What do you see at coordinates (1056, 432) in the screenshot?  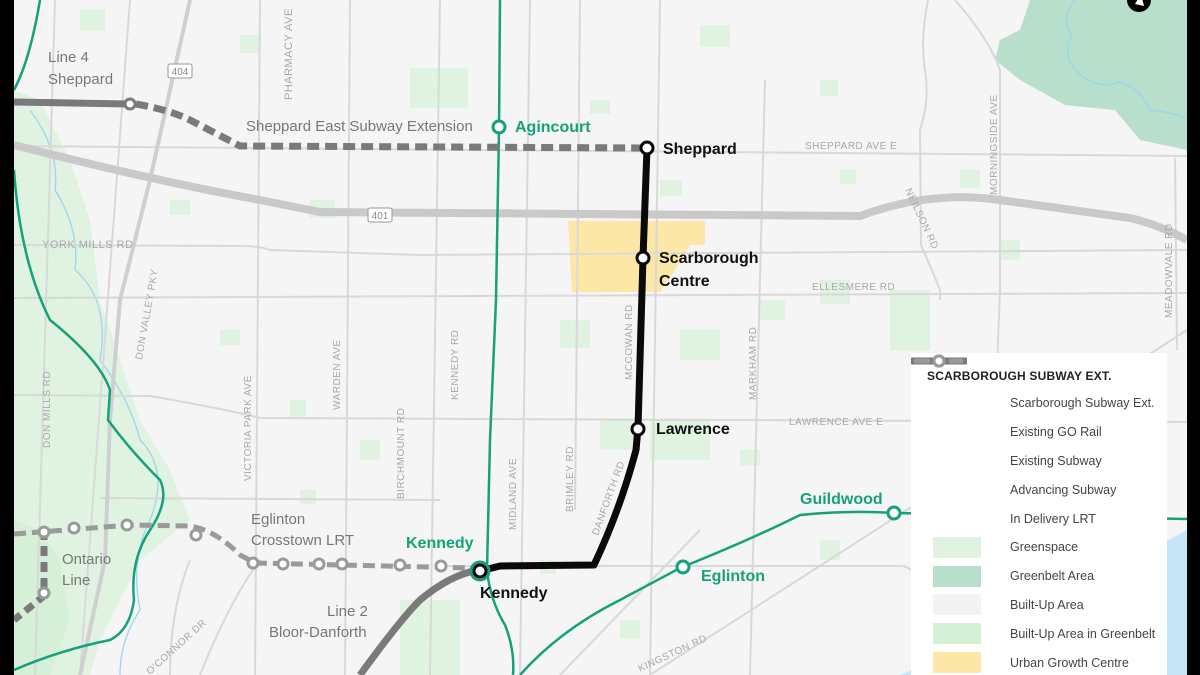 I see `legend-label: Existing GO Rail` at bounding box center [1056, 432].